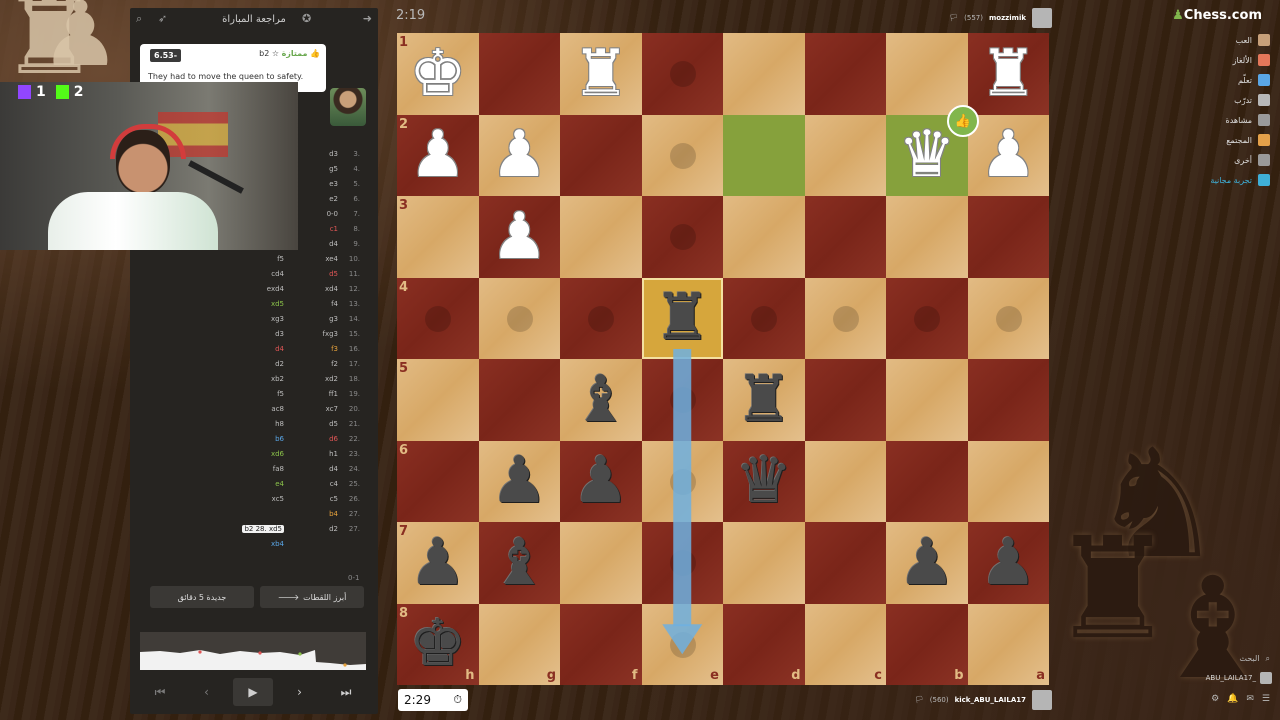 This screenshot has height=720, width=1280. What do you see at coordinates (256, 484) in the screenshot?
I see `white-move: e4` at bounding box center [256, 484].